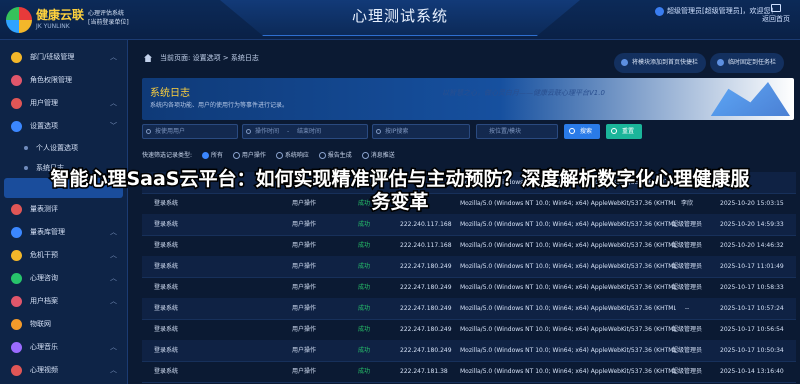 This screenshot has width=800, height=384. I want to click on department-icon, so click(16, 57).